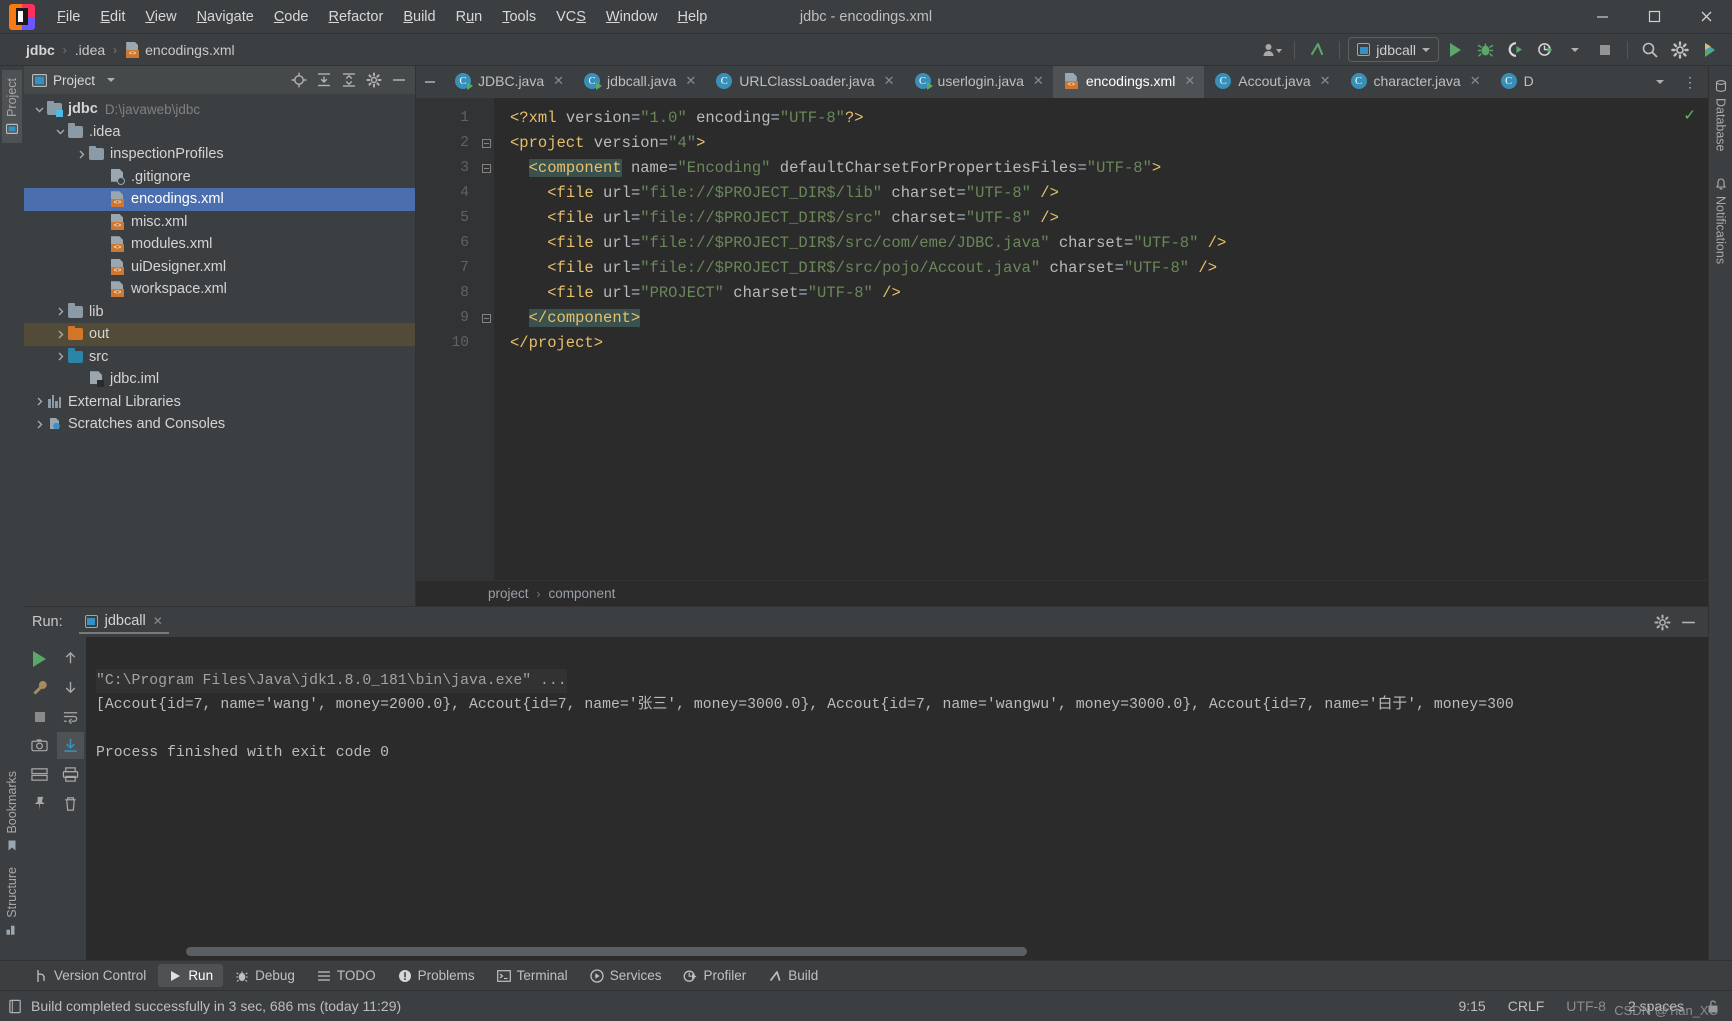 The image size is (1732, 1021). Describe the element at coordinates (39, 745) in the screenshot. I see `camera-icon` at that location.